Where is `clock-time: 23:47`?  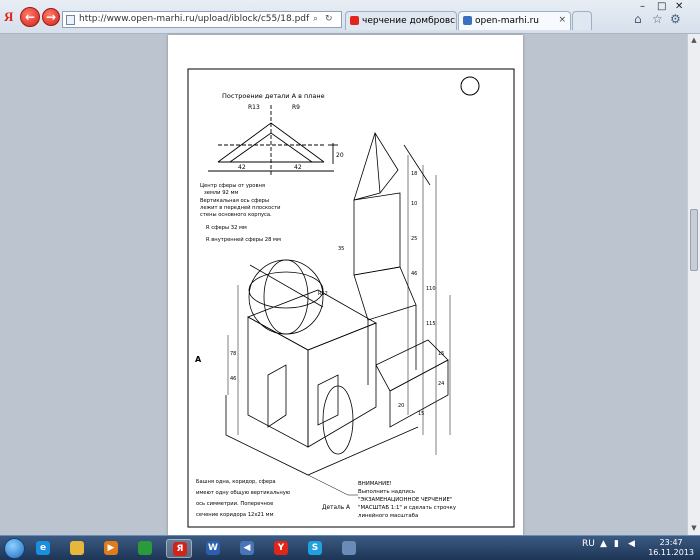
clock-time: 23:47 is located at coordinates (671, 542).